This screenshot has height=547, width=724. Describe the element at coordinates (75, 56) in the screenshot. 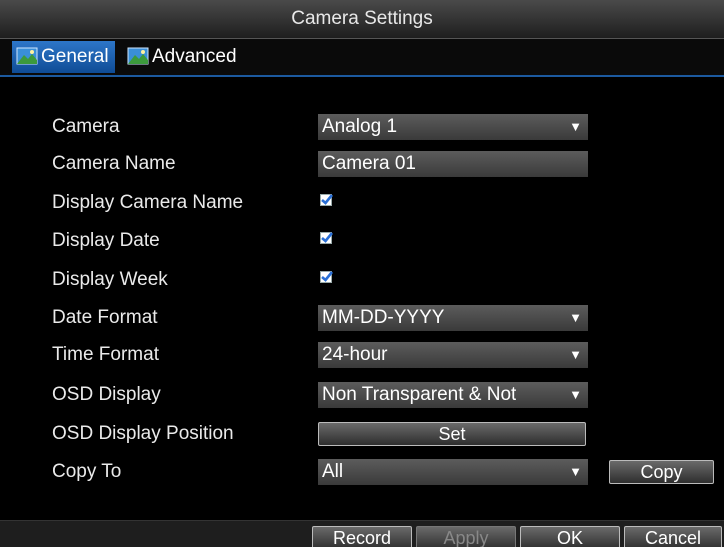

I see `tab-general-label: General` at that location.